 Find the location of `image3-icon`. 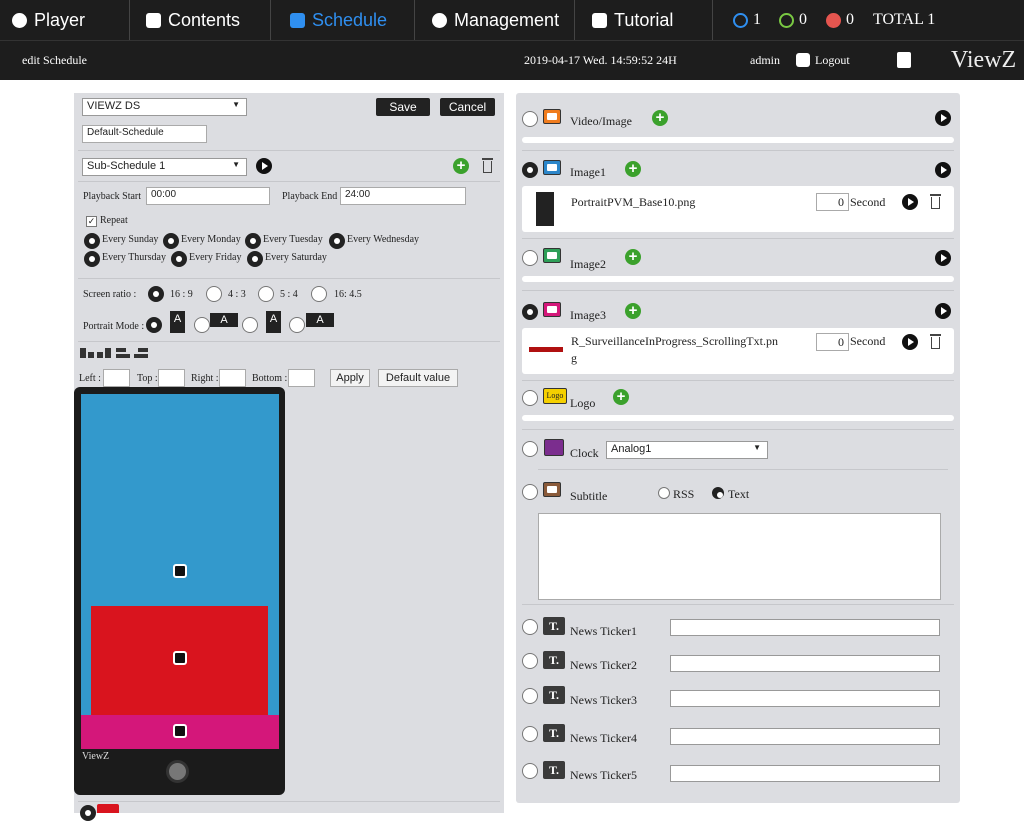

image3-icon is located at coordinates (552, 309).